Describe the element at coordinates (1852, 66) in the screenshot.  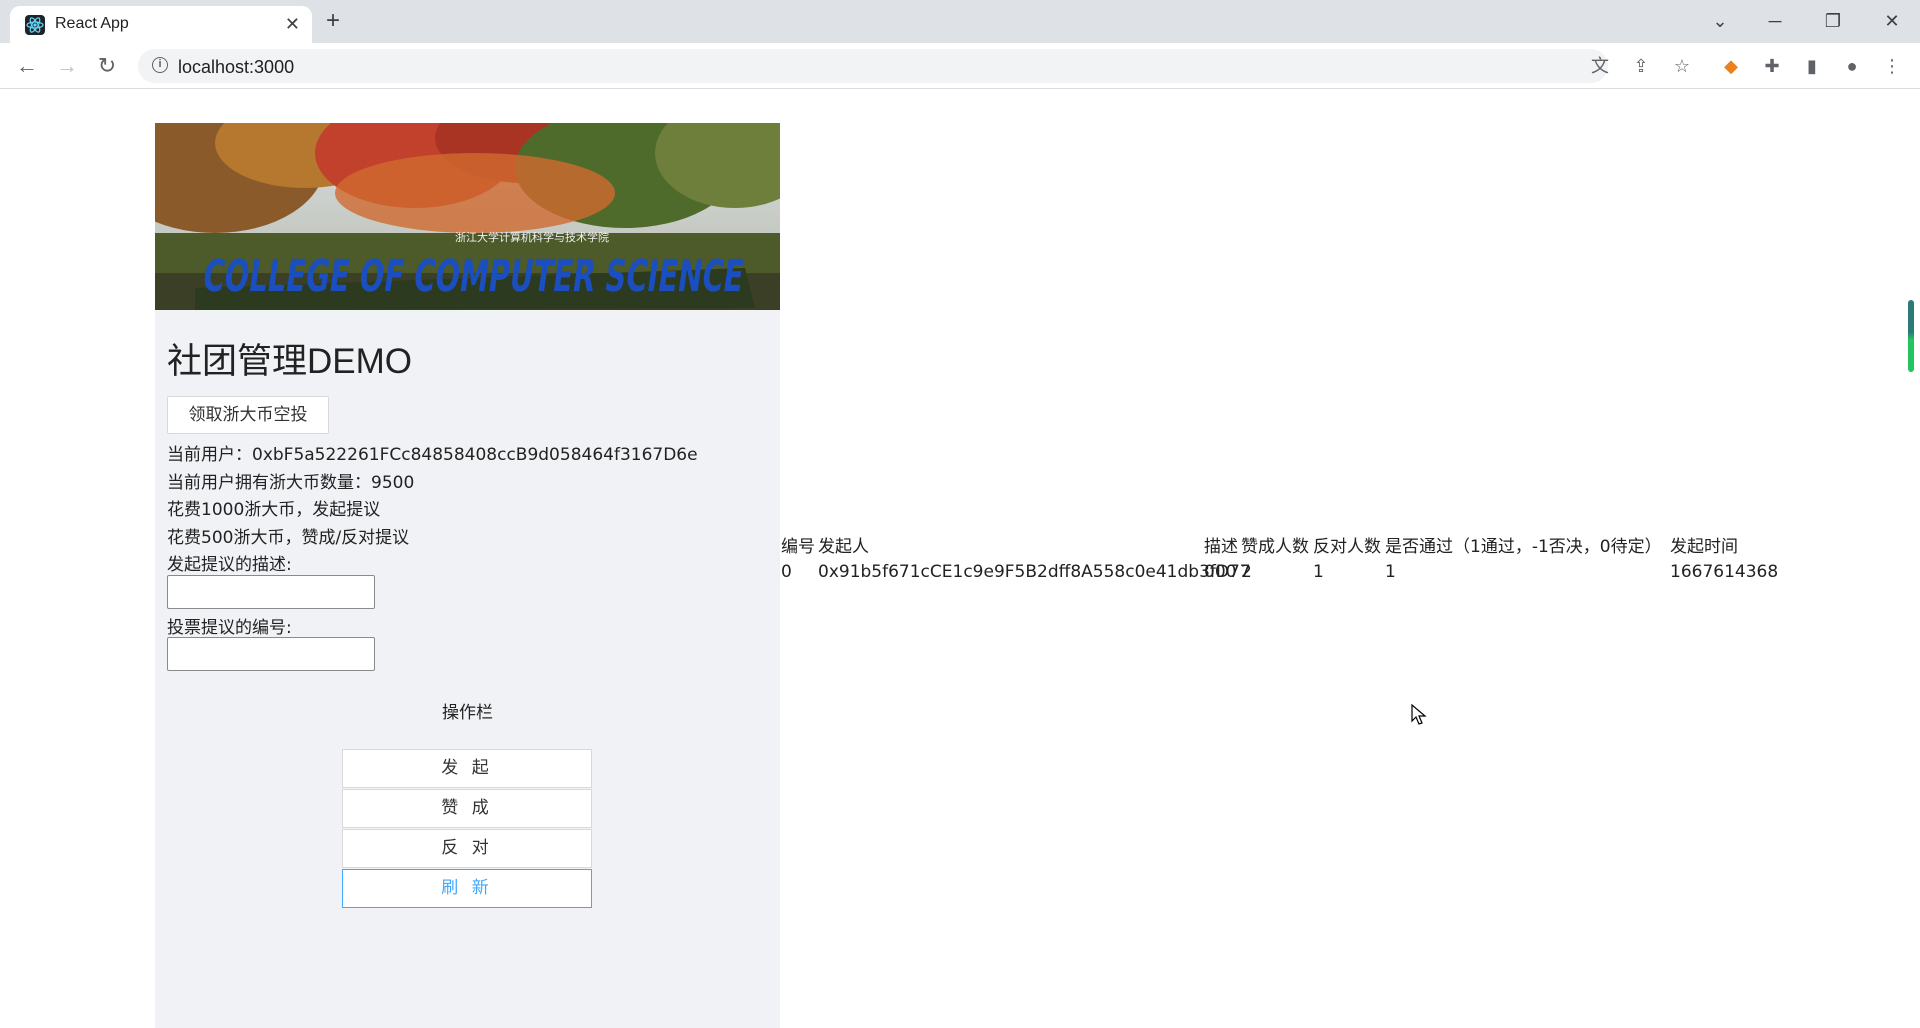
I see `profile-avatar-icon: ●` at that location.